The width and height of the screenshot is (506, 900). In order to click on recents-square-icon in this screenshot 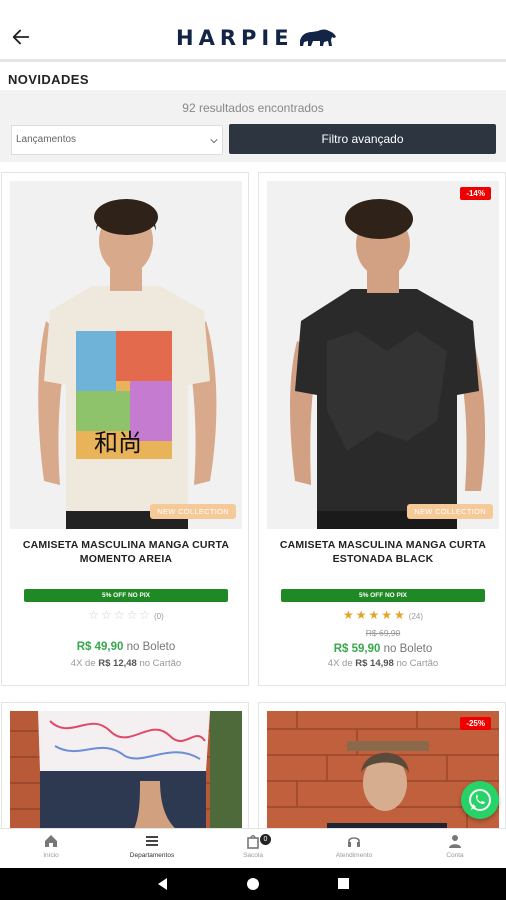, I will do `click(343, 883)`.